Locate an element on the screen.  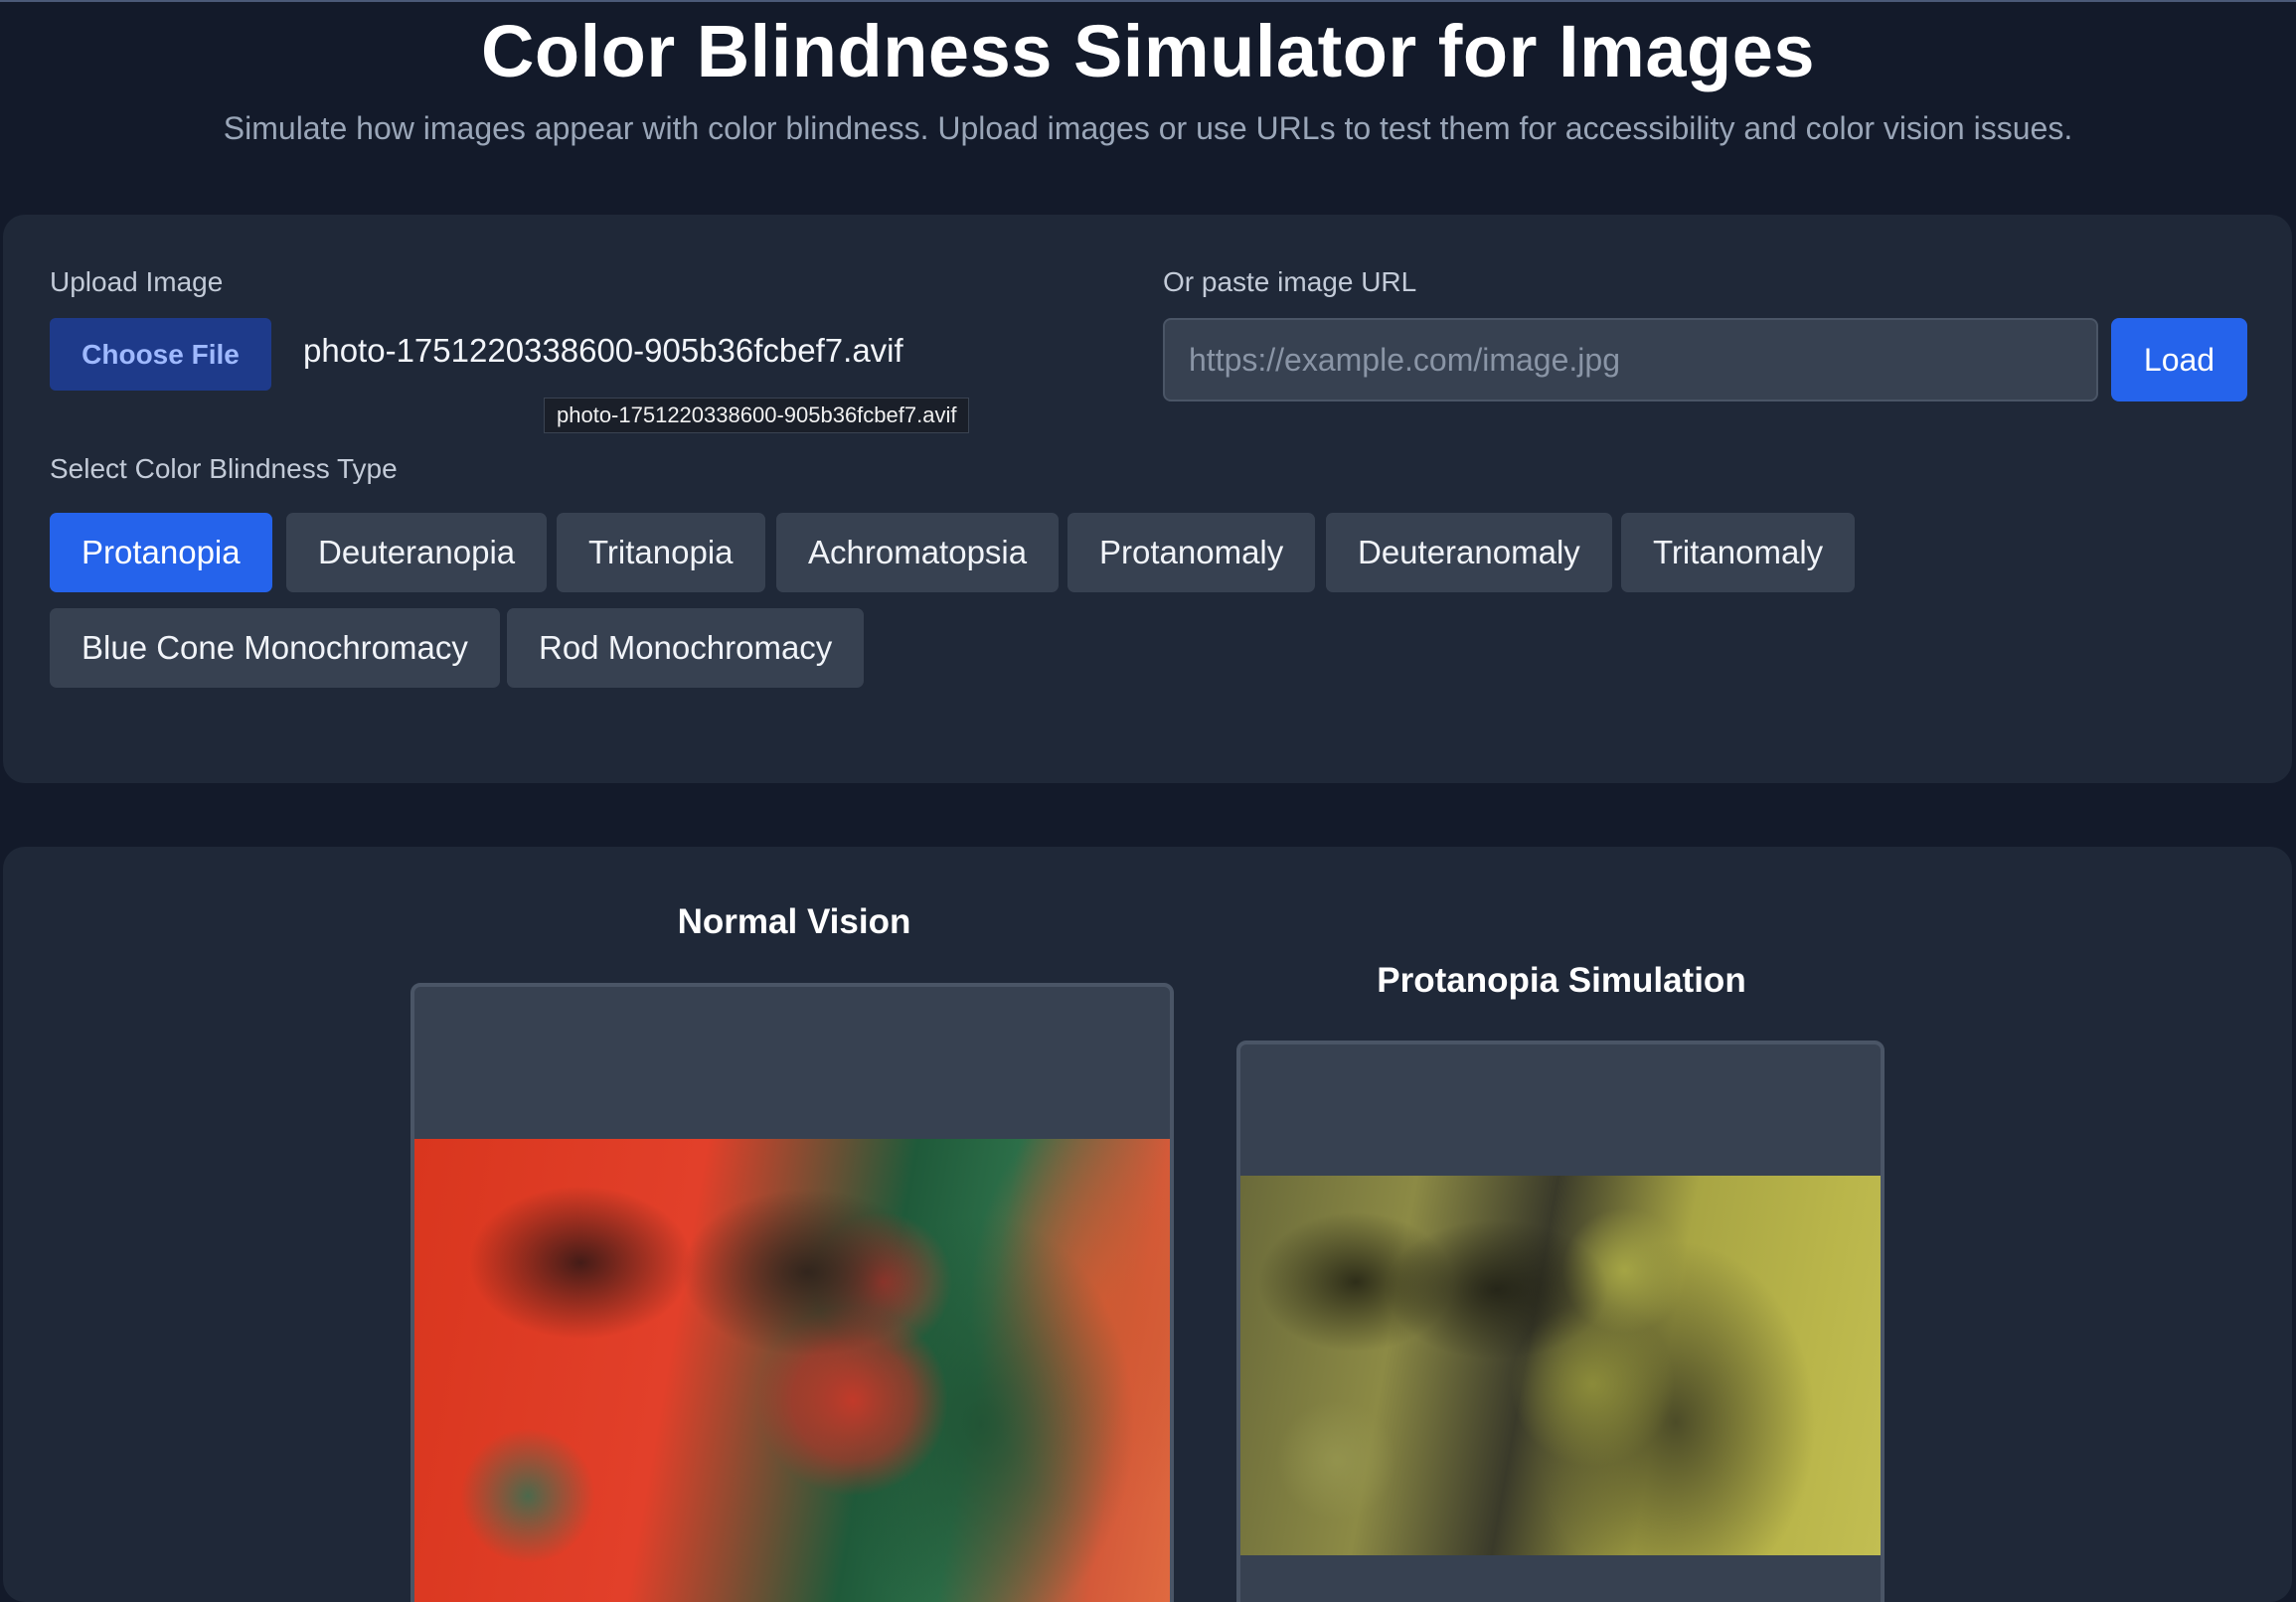
url-label: Or paste image URL is located at coordinates (1290, 281).